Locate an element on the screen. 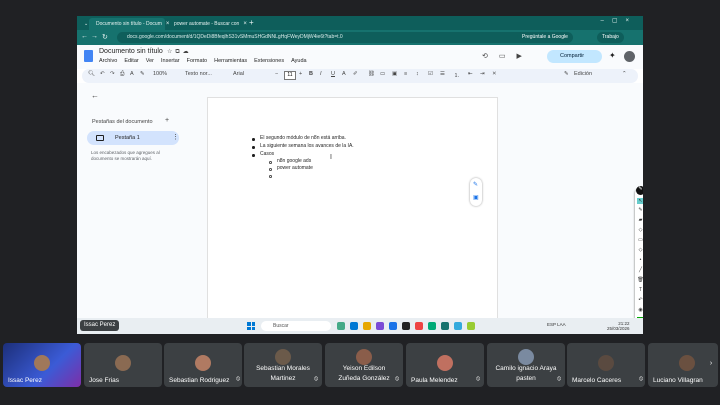 The height and width of the screenshot is (405, 720). window-controls: –▢× is located at coordinates (618, 20).